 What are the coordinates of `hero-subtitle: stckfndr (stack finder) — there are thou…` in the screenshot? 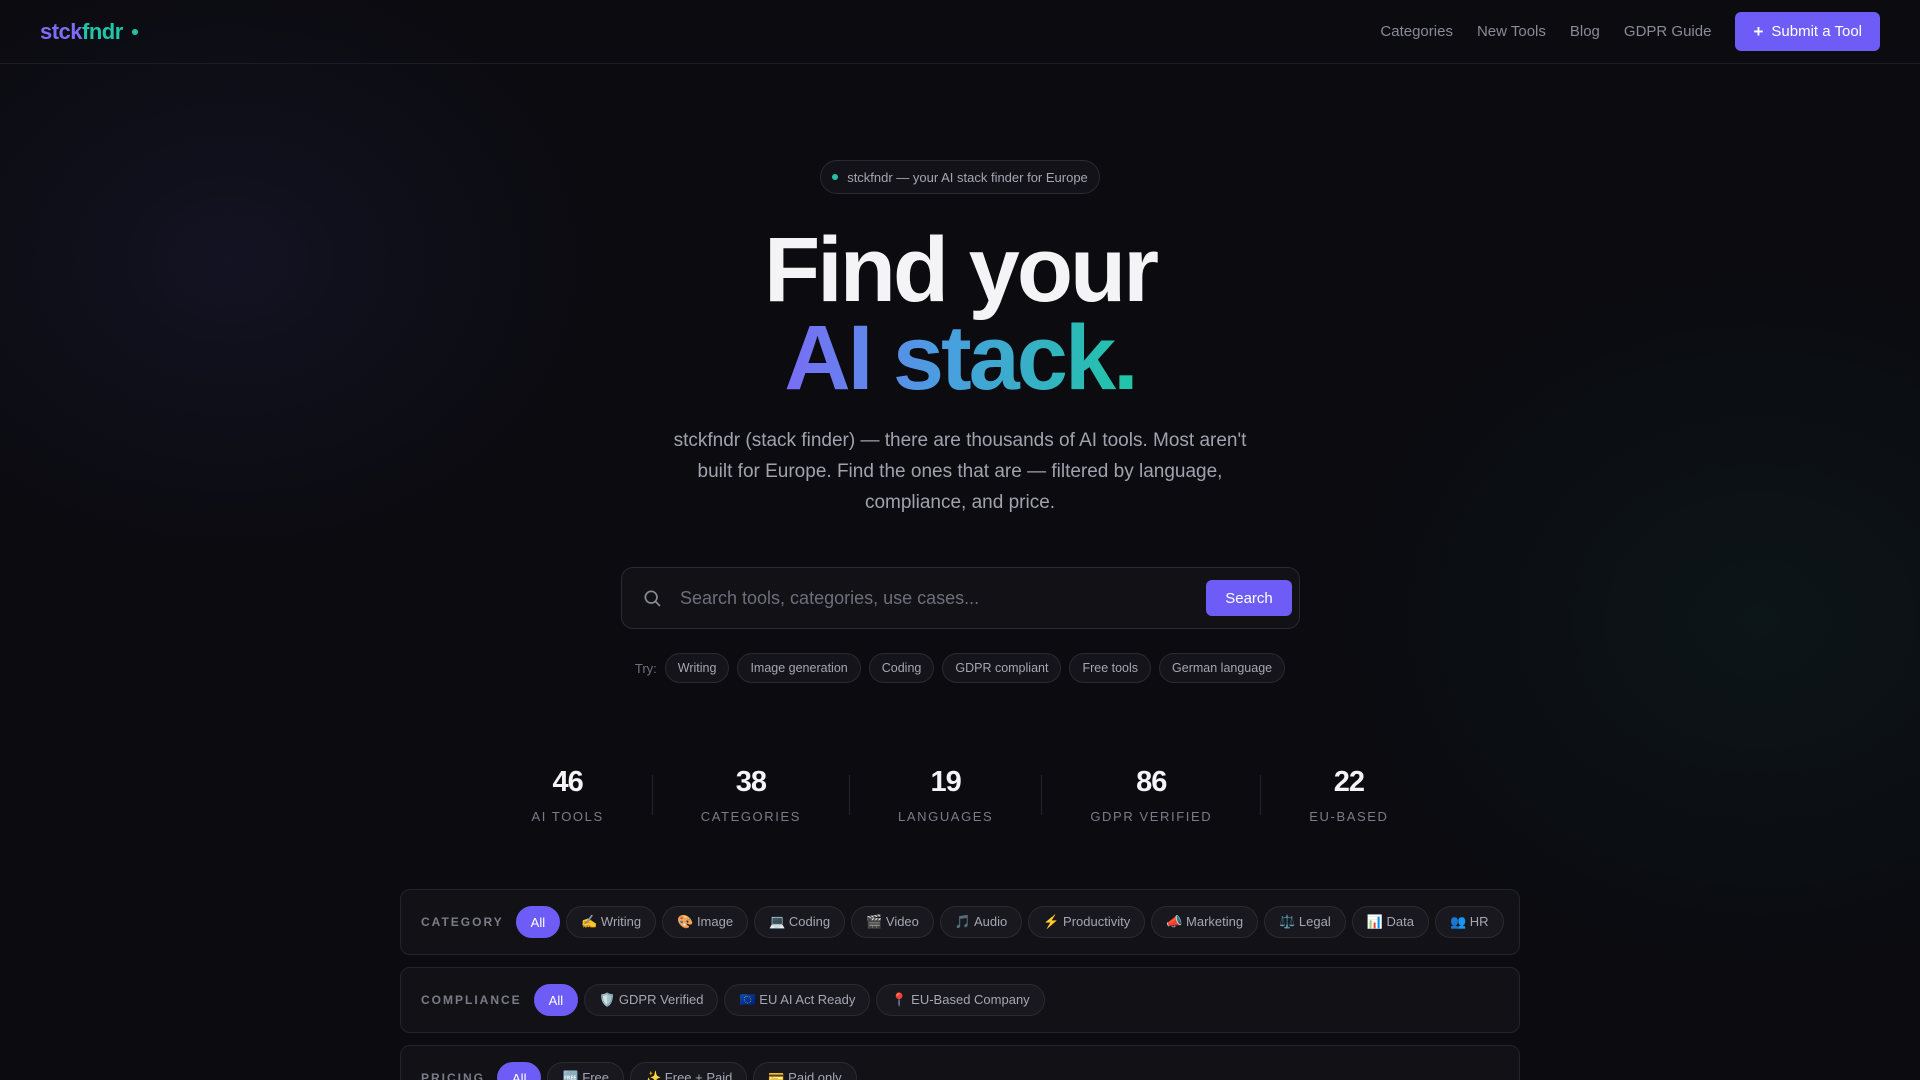 It's located at (960, 471).